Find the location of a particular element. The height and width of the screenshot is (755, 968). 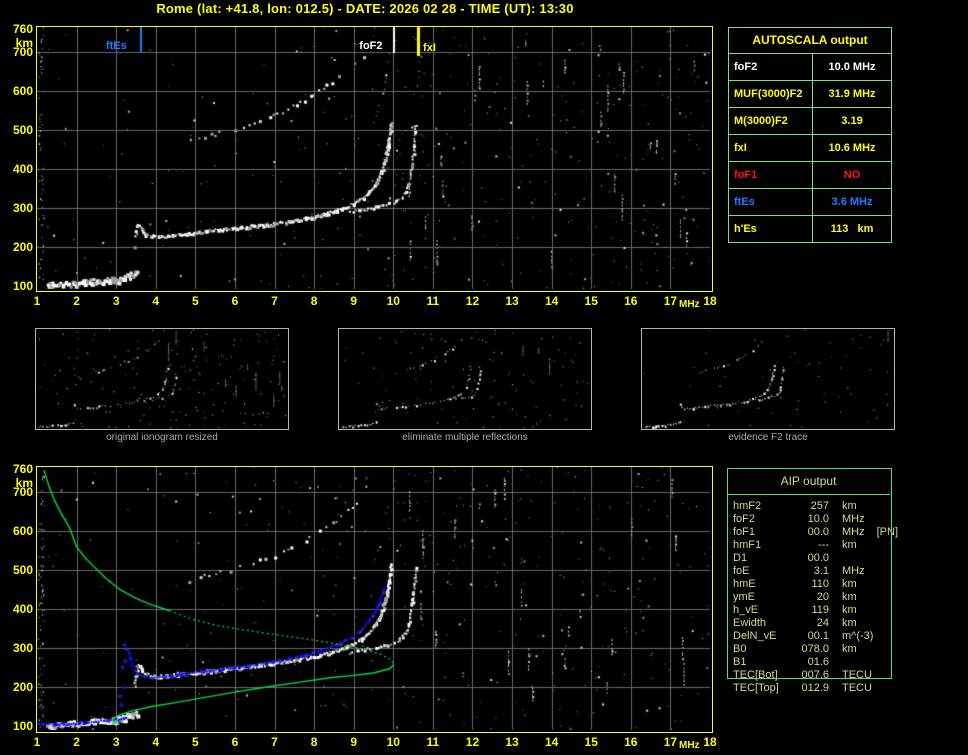

thumbnail-eliminate-reflections is located at coordinates (465, 379).